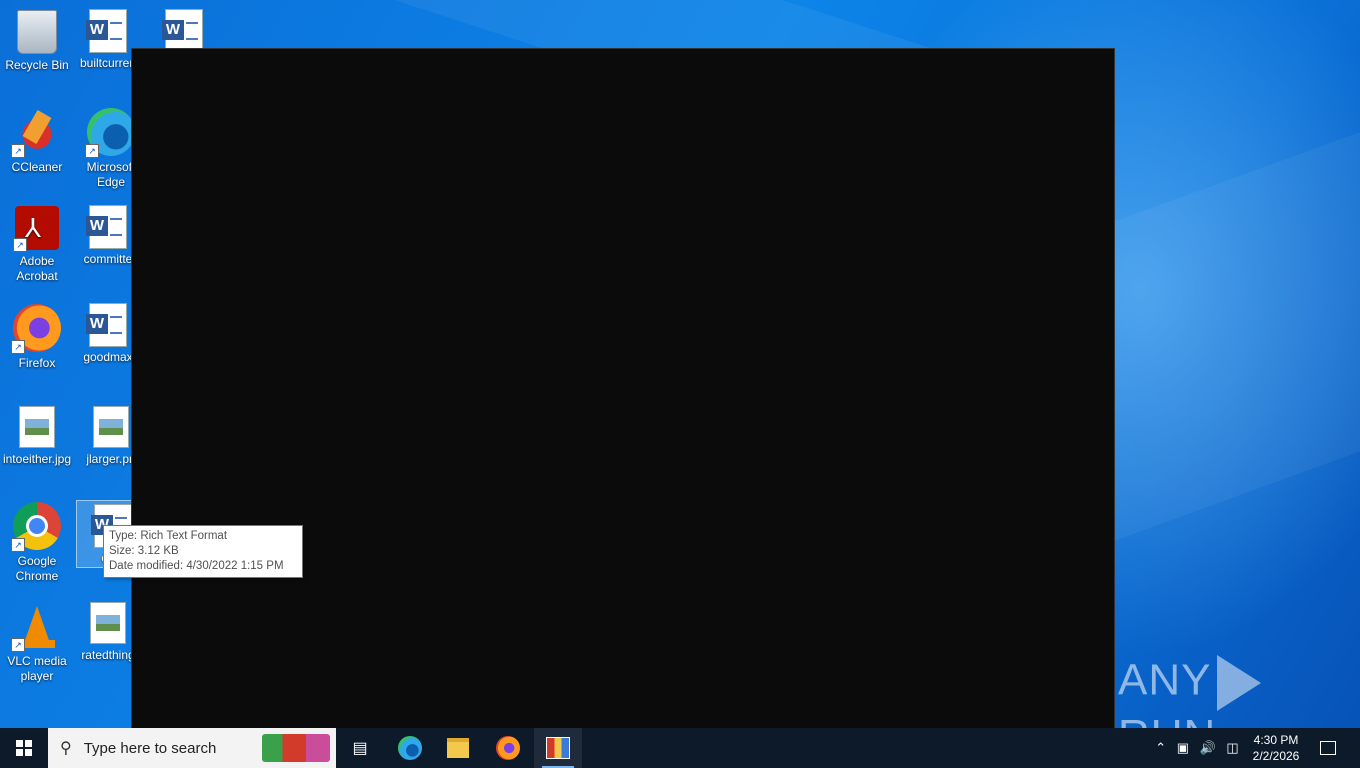 The width and height of the screenshot is (1360, 768). I want to click on clock-time: 4:30 PM, so click(1276, 740).